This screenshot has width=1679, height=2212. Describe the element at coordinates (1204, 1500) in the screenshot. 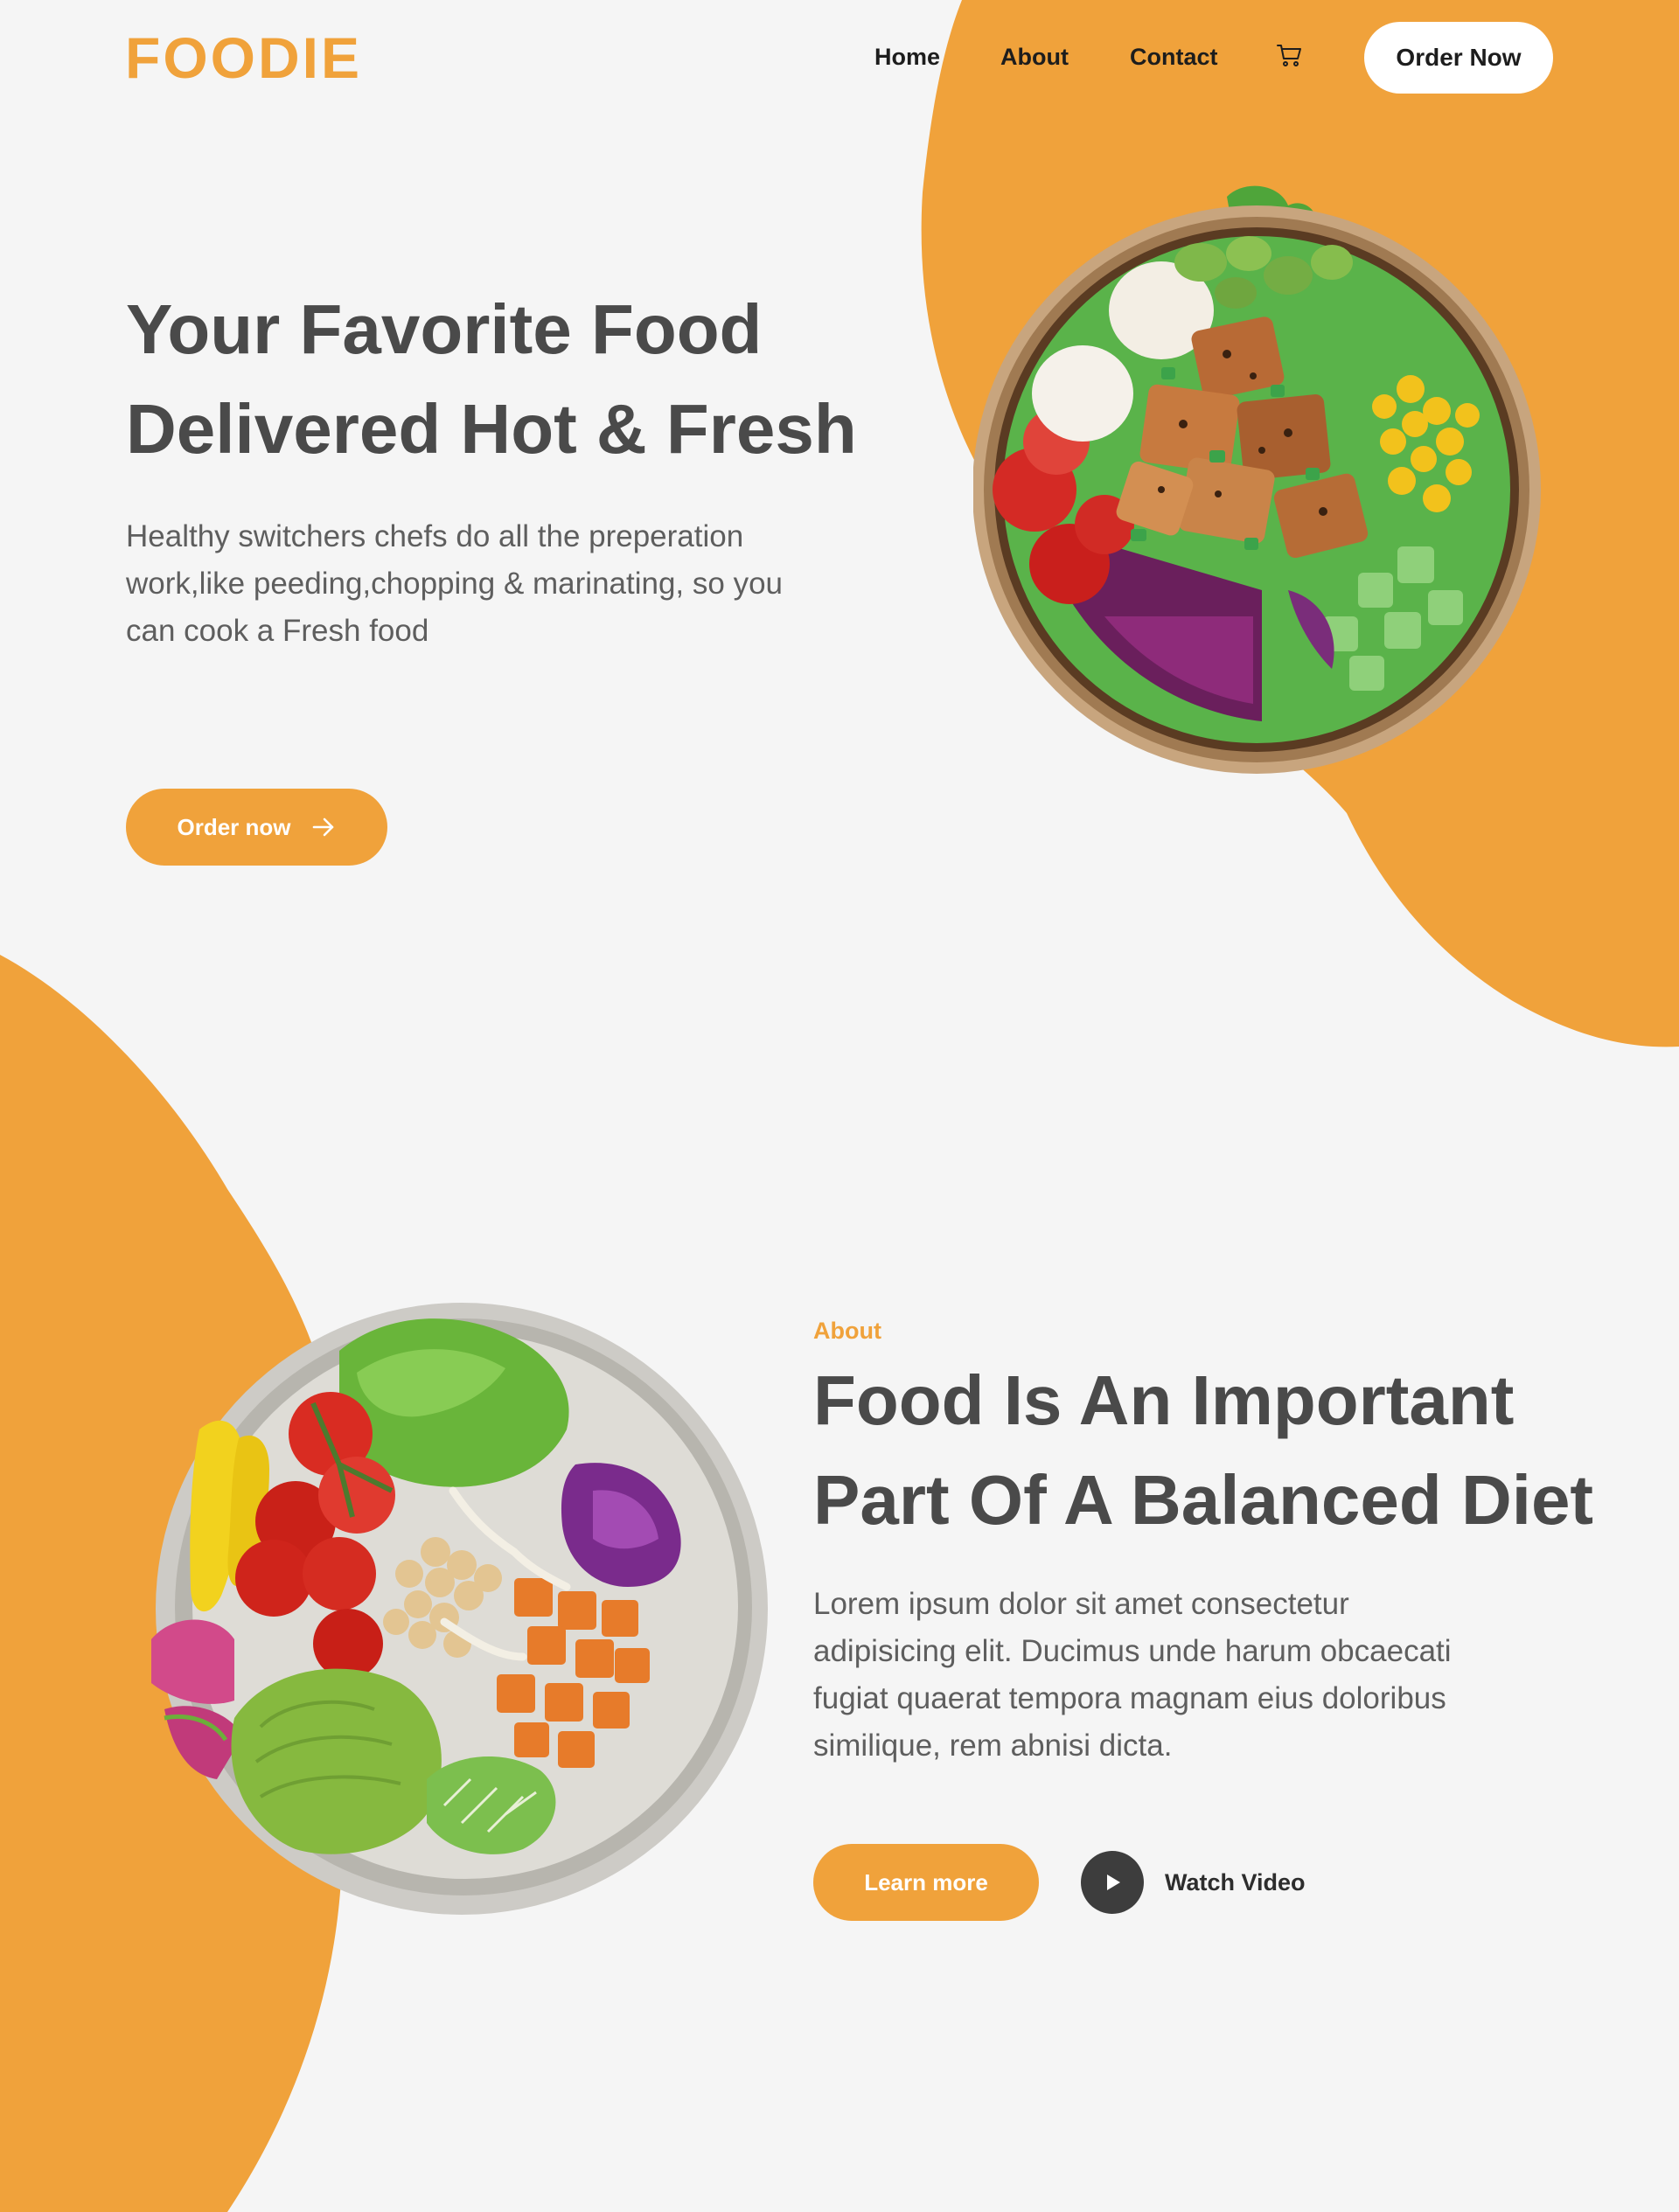

I see `about-title-line2: Part Of A Balanced Diet` at that location.